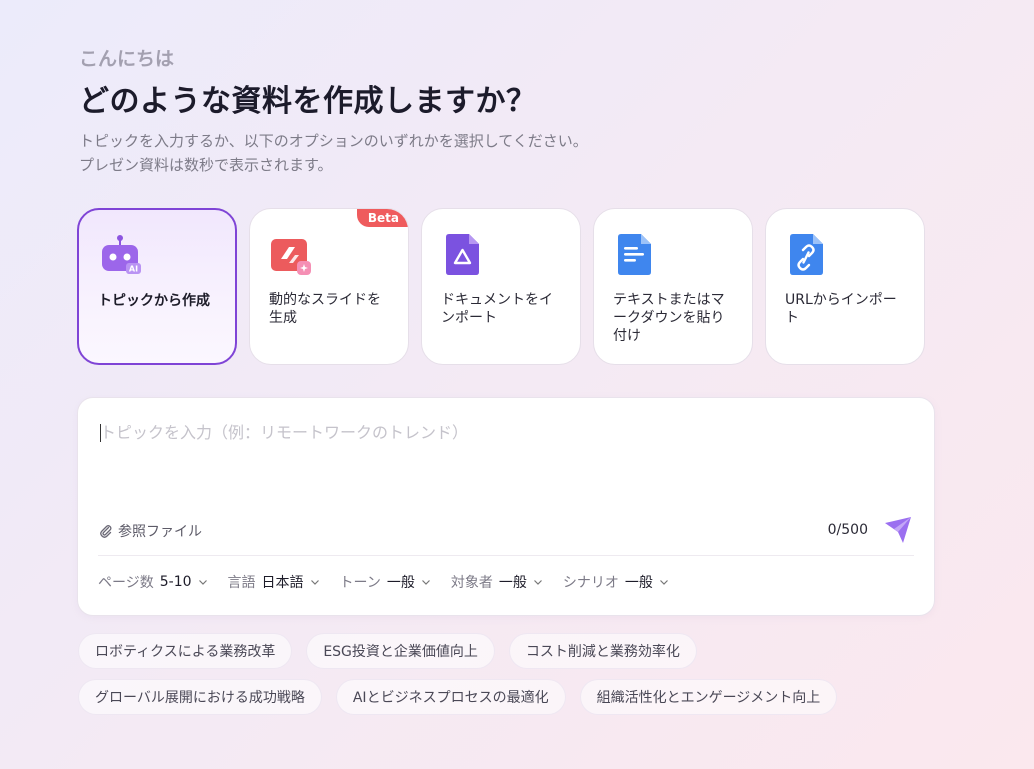 The image size is (1034, 769). What do you see at coordinates (506, 555) in the screenshot?
I see `divider` at bounding box center [506, 555].